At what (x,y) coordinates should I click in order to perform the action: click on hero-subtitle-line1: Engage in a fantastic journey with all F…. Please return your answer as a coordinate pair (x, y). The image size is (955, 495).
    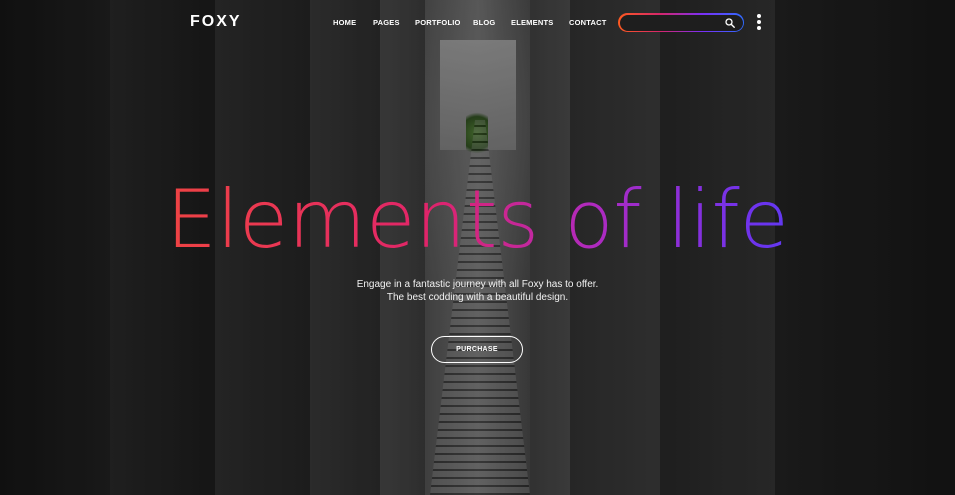
    Looking at the image, I should click on (477, 284).